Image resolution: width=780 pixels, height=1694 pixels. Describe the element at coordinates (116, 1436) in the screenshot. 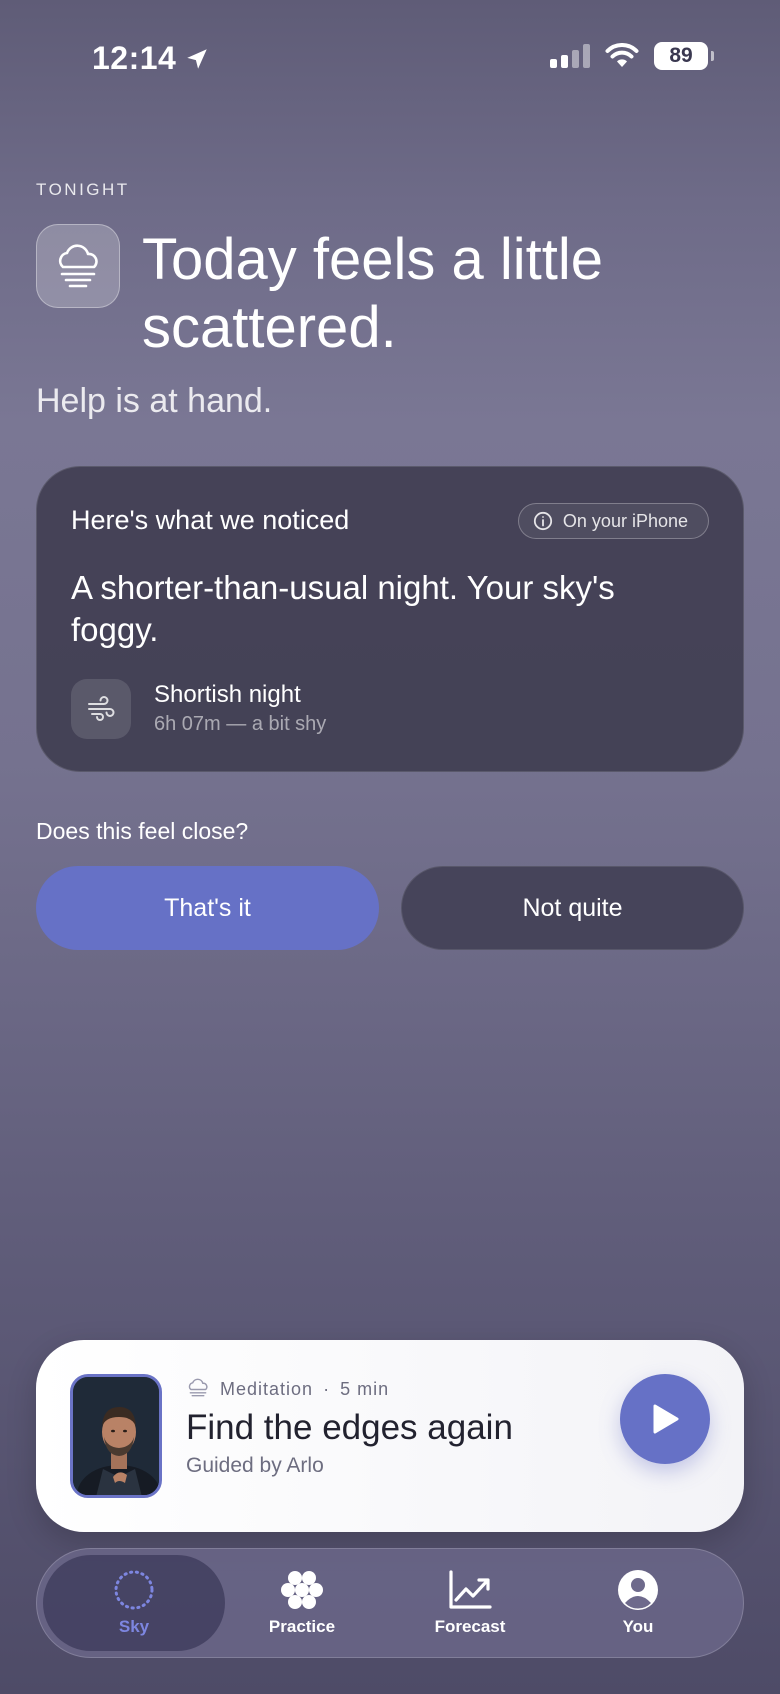

I see `guide-avatar` at that location.